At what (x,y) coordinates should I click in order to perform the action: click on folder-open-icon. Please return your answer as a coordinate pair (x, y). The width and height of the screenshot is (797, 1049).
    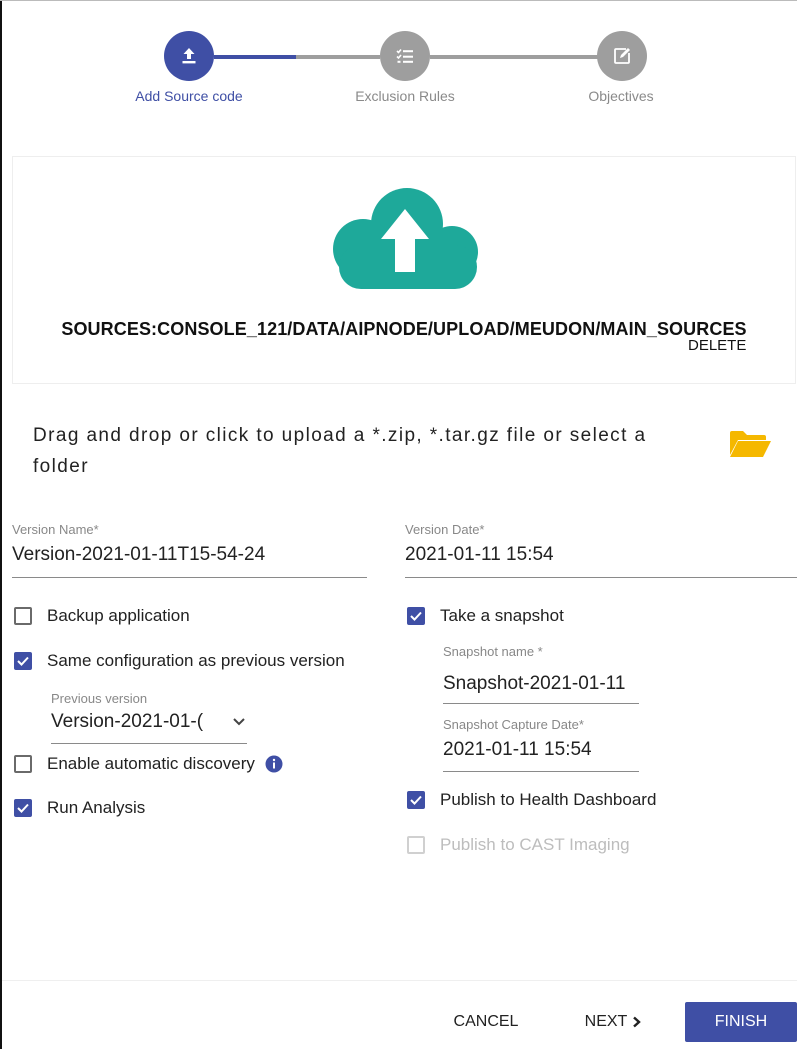
    Looking at the image, I should click on (750, 443).